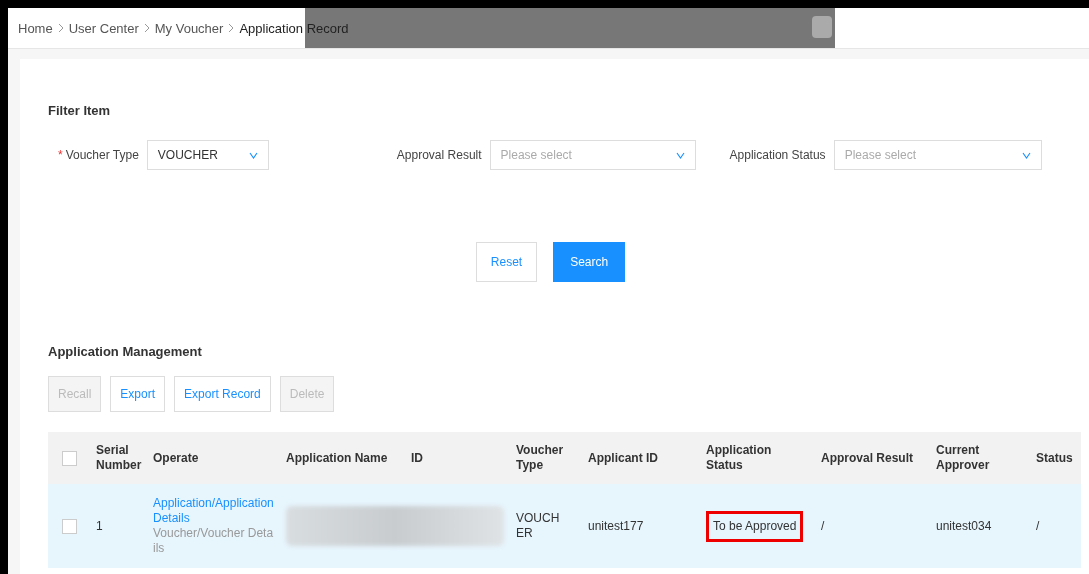  Describe the element at coordinates (214, 541) in the screenshot. I see `details-link: Voucher/Voucher Details` at that location.